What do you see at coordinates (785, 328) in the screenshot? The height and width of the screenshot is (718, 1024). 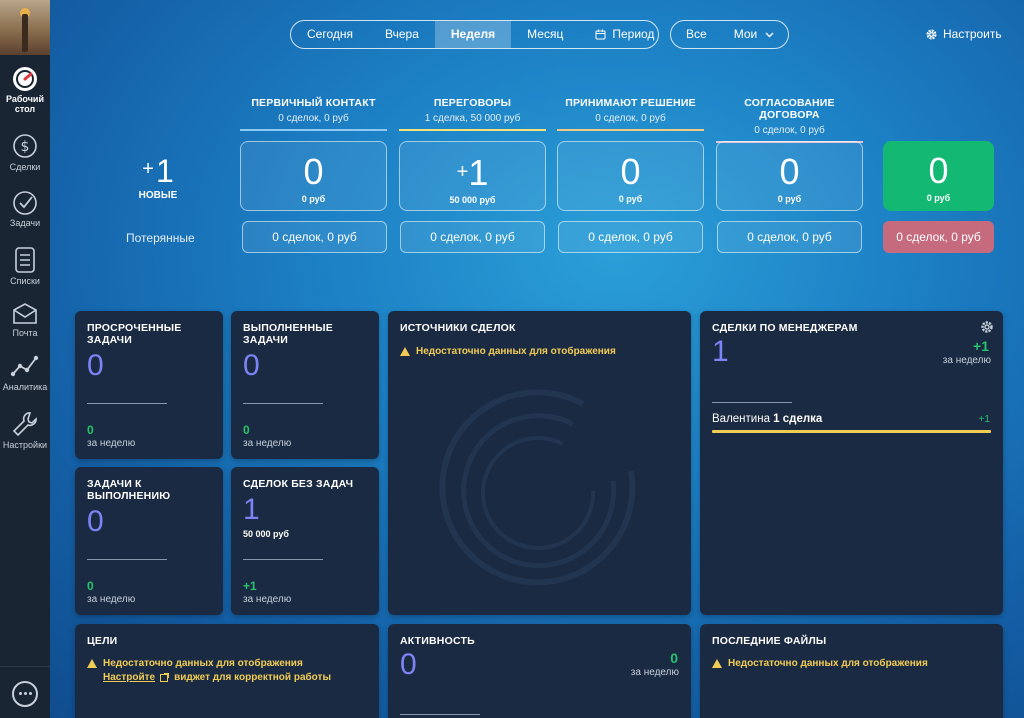 I see `widget-title: СДЕЛКИ ПО МЕНЕДЖЕРАМ` at bounding box center [785, 328].